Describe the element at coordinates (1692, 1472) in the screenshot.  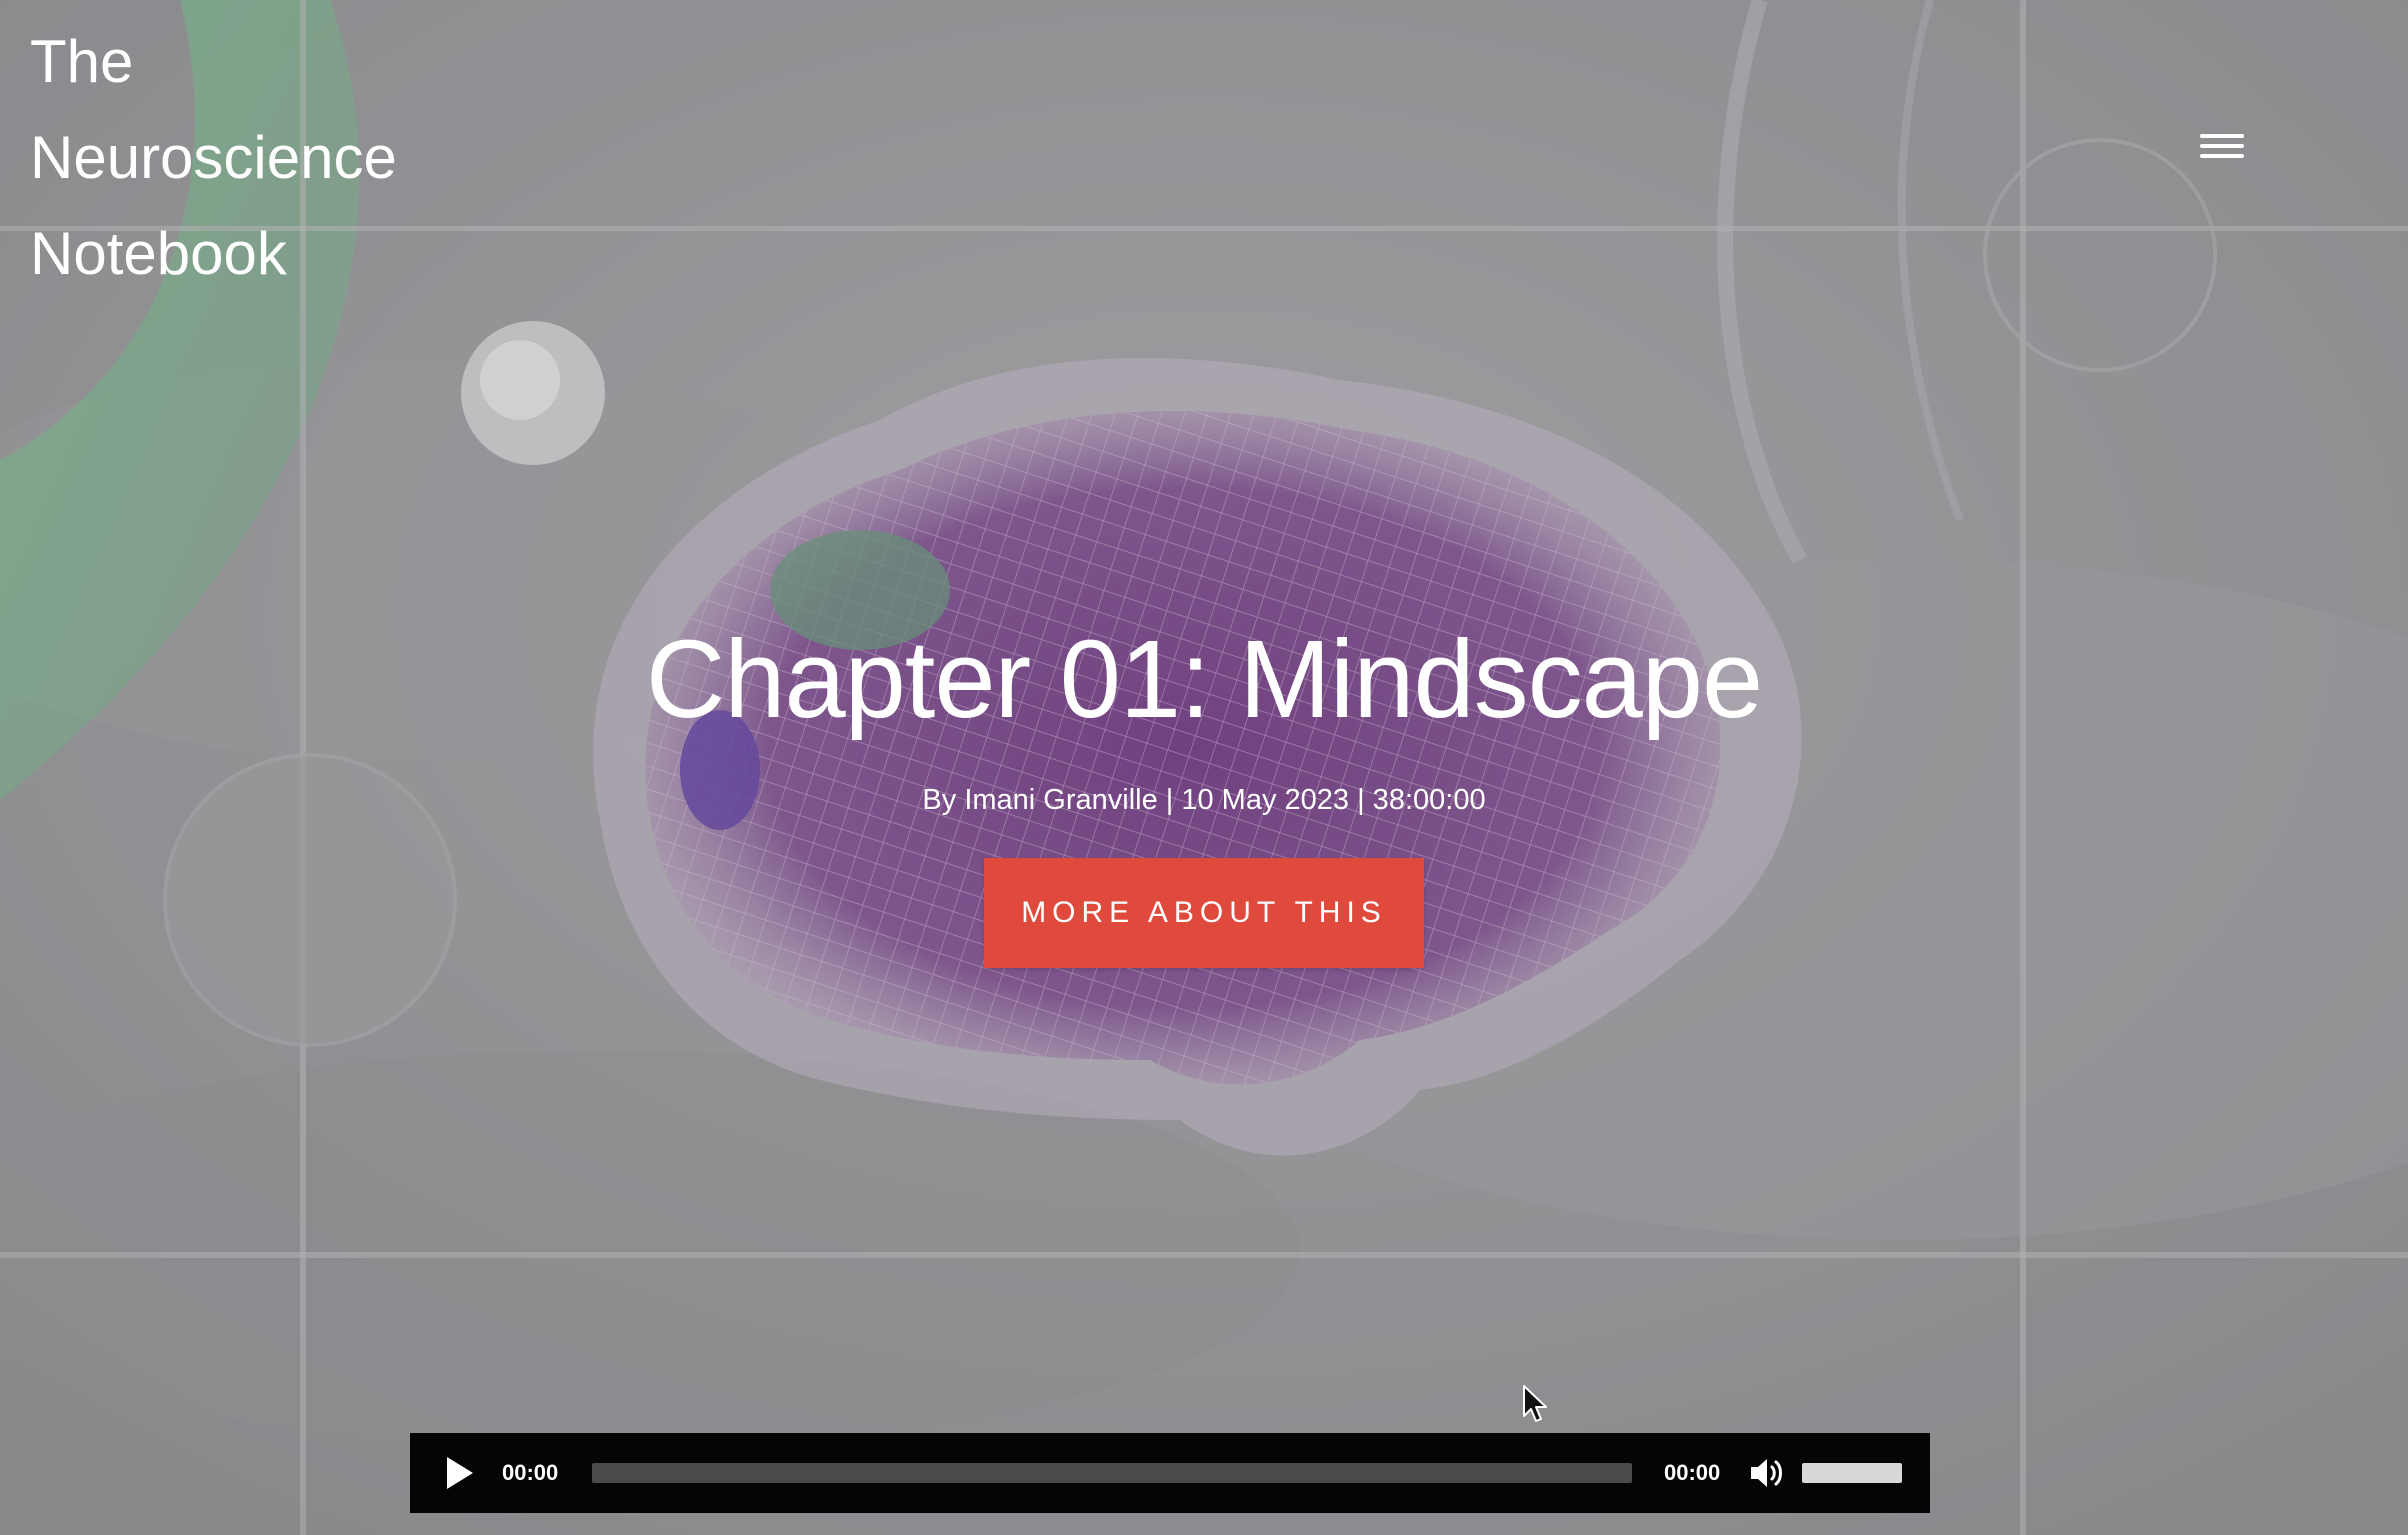
I see `total-time: 00:00` at that location.